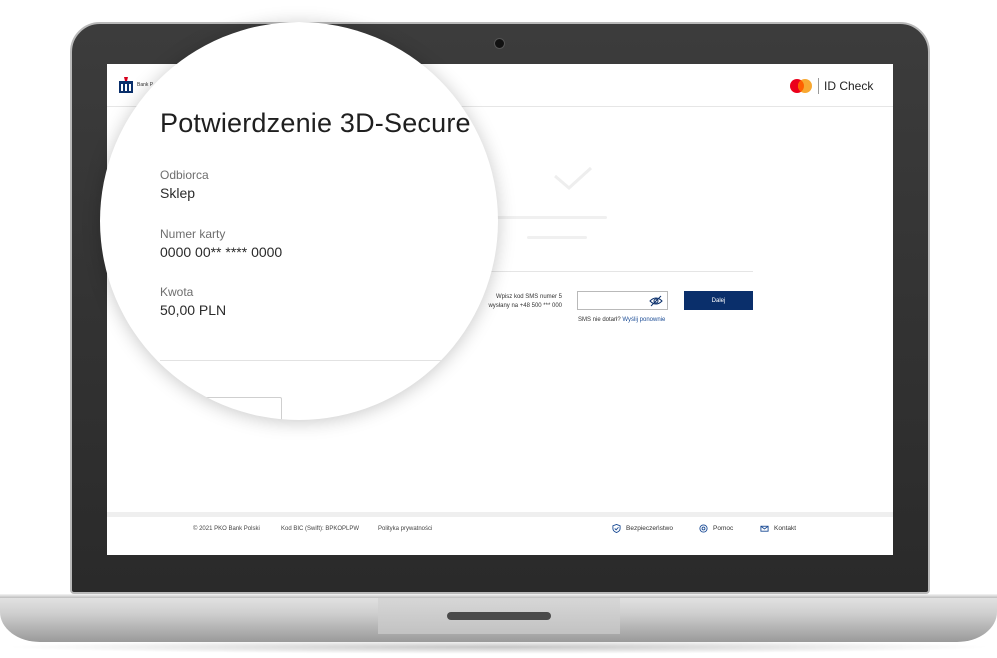 This screenshot has height=658, width=997. What do you see at coordinates (221, 252) in the screenshot?
I see `card-number-value: 0000 00** **** 0000` at bounding box center [221, 252].